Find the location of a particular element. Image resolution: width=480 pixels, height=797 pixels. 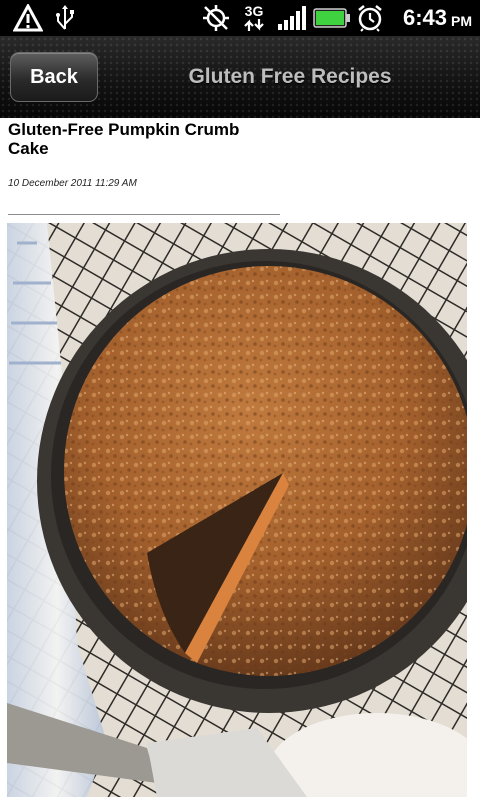

action-bar: Back Gluten Free Recipes is located at coordinates (240, 77).